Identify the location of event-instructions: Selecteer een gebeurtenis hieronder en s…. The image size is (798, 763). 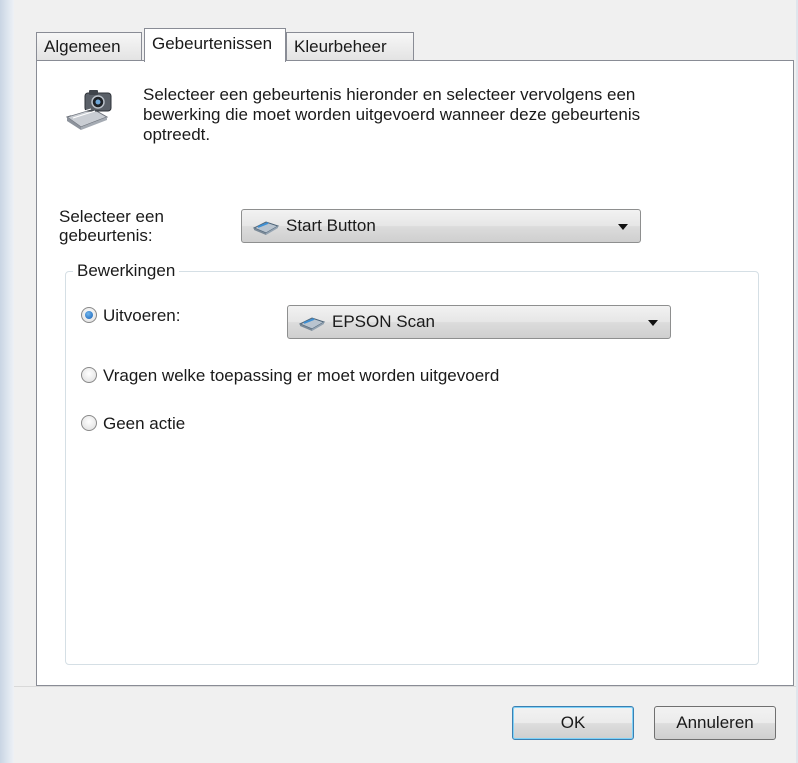
(392, 114).